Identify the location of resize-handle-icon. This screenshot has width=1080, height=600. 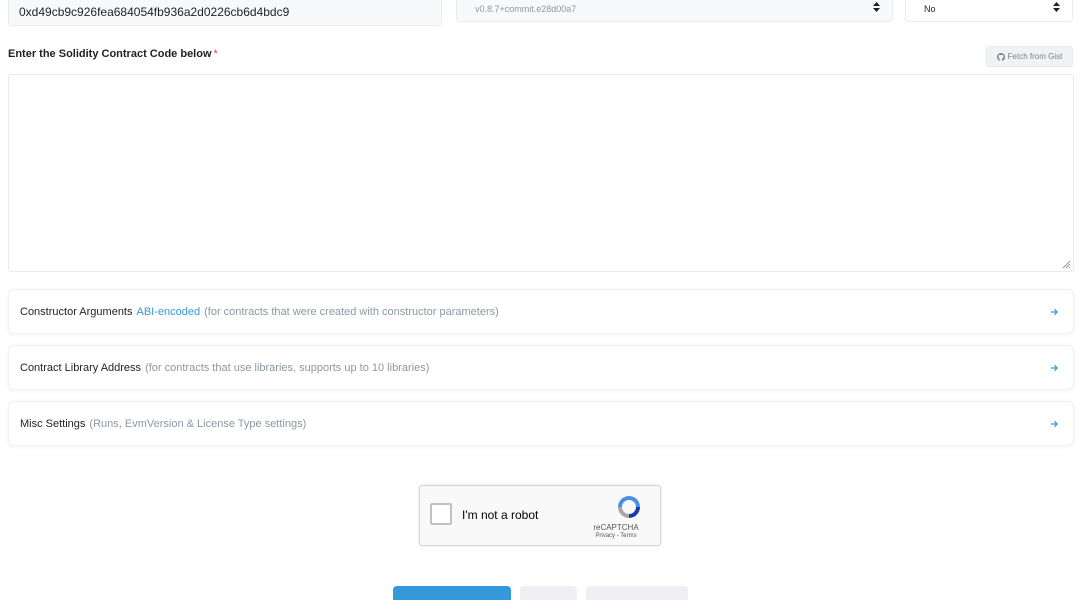
(1066, 264).